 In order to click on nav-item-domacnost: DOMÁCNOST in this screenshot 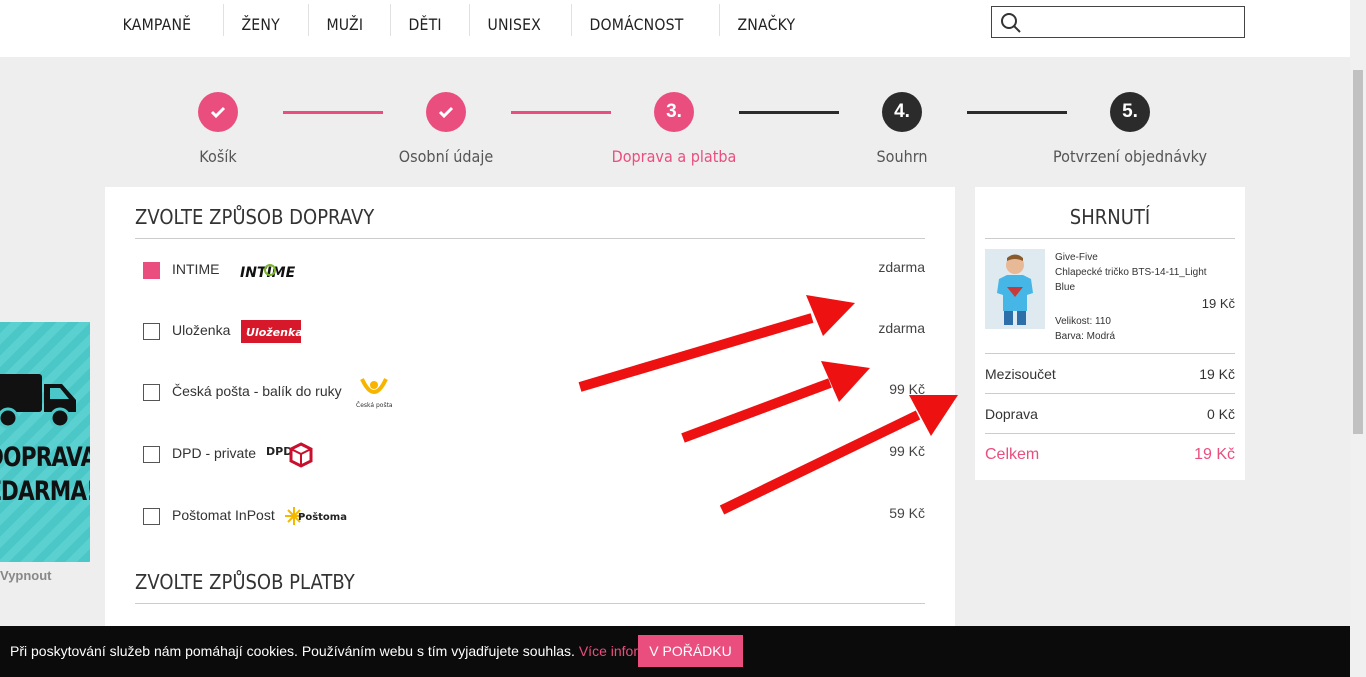, I will do `click(635, 20)`.